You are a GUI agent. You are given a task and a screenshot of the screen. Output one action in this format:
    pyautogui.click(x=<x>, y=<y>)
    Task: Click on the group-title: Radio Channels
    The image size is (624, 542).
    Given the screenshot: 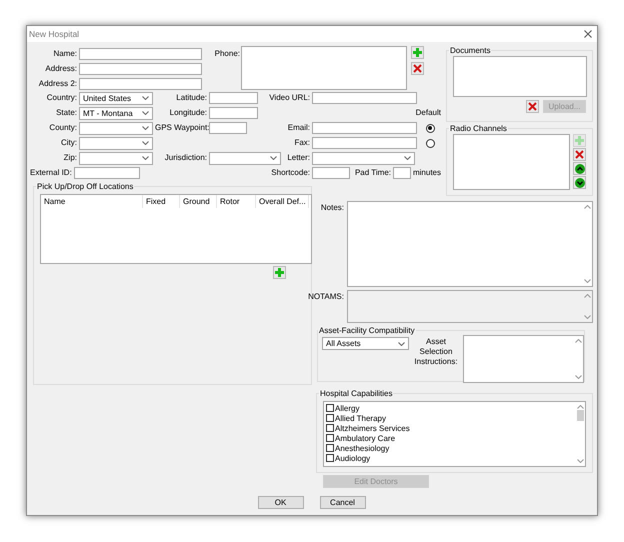 What is the action you would take?
    pyautogui.click(x=478, y=128)
    